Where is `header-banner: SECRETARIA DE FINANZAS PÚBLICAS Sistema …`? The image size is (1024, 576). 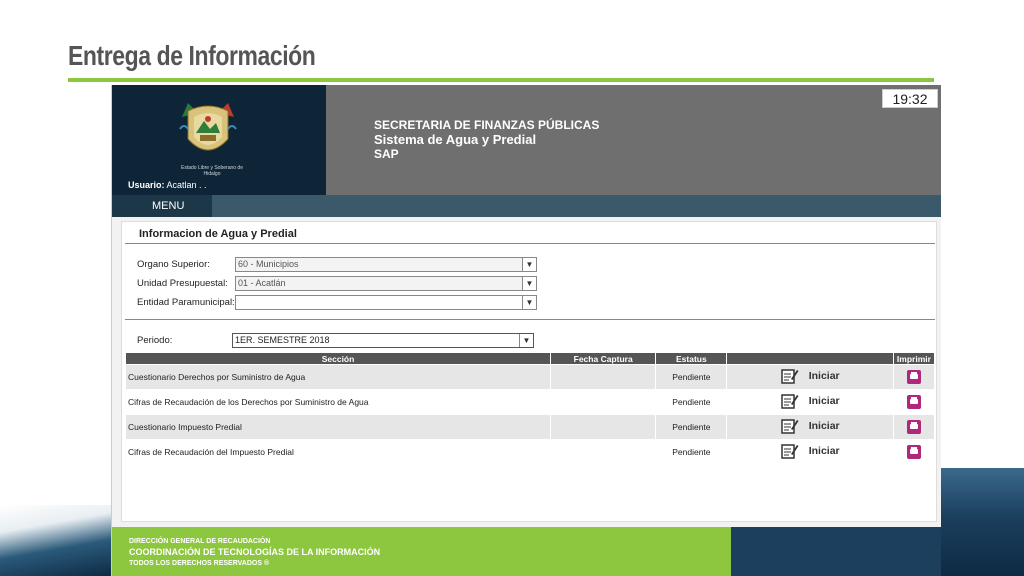 header-banner: SECRETARIA DE FINANZAS PÚBLICAS Sistema … is located at coordinates (633, 140).